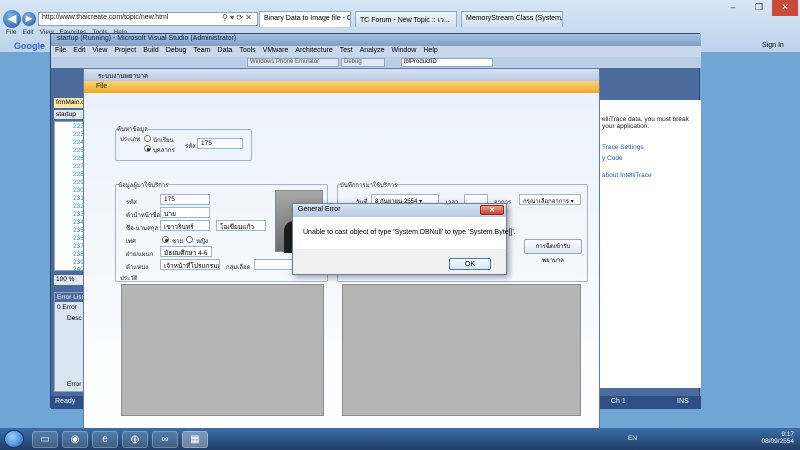 The image size is (800, 450). I want to click on status-ins: INS, so click(683, 401).